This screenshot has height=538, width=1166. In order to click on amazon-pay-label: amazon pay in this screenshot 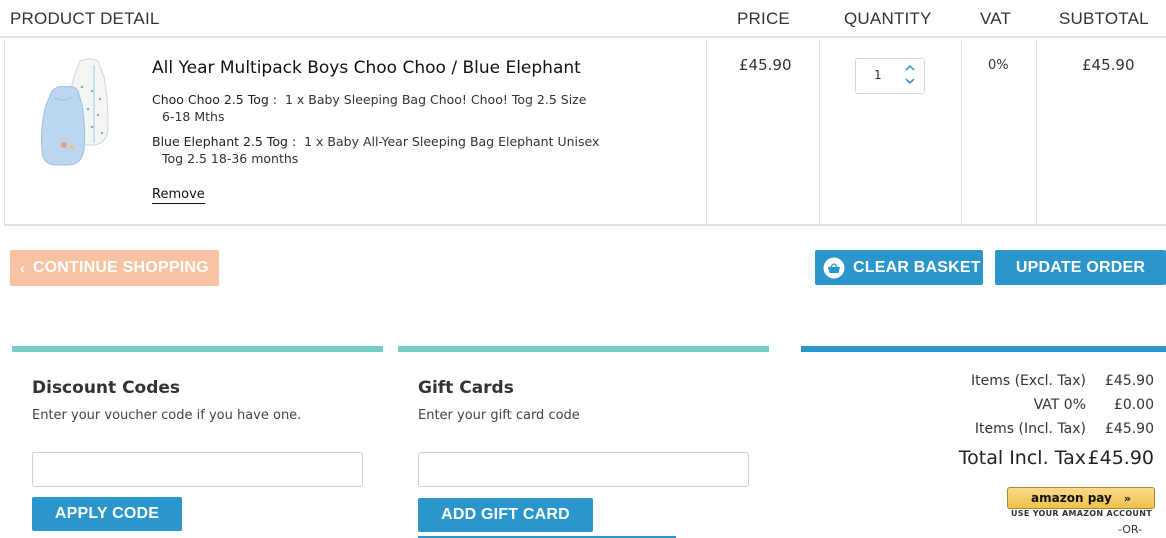, I will do `click(1071, 498)`.